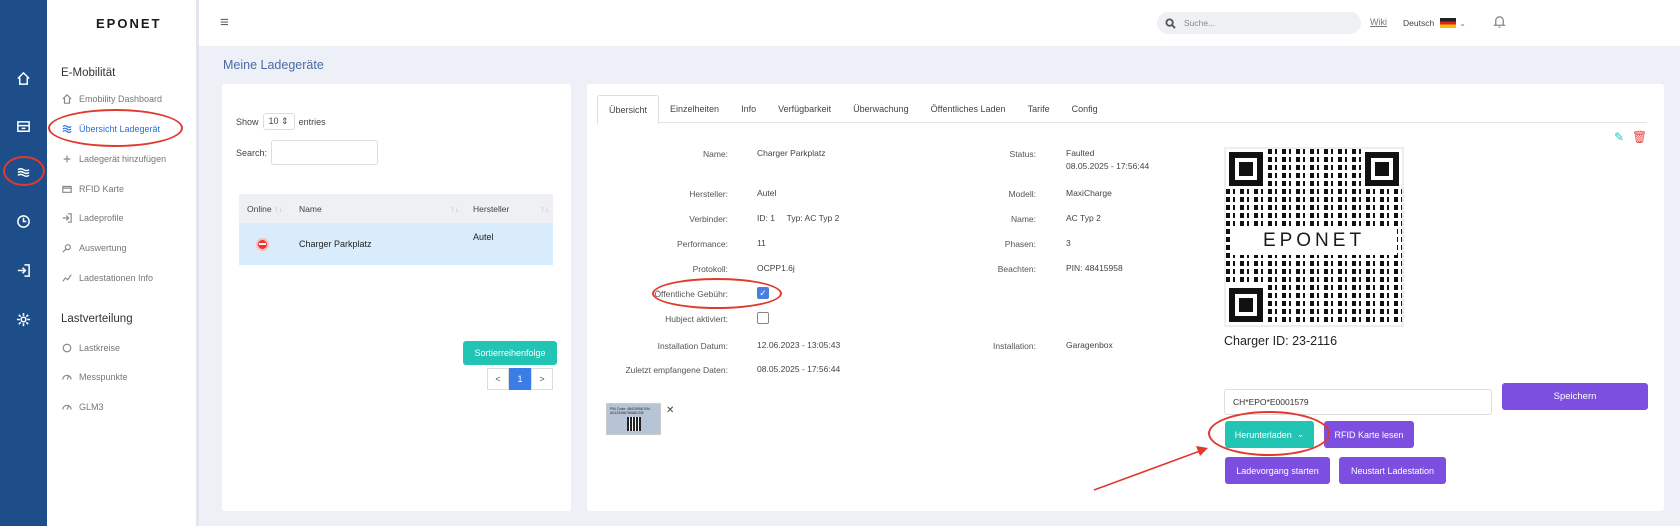 This screenshot has width=1680, height=526. I want to click on col-hersteller: Hersteller ↑↓, so click(509, 209).